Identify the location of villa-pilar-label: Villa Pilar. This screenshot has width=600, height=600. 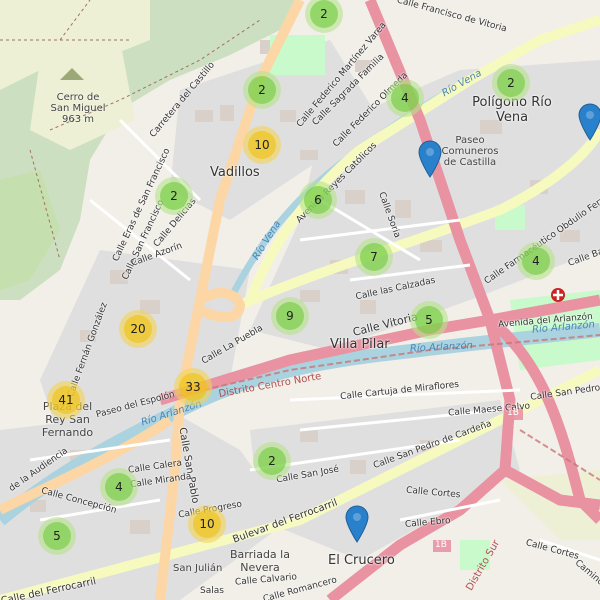
(360, 344).